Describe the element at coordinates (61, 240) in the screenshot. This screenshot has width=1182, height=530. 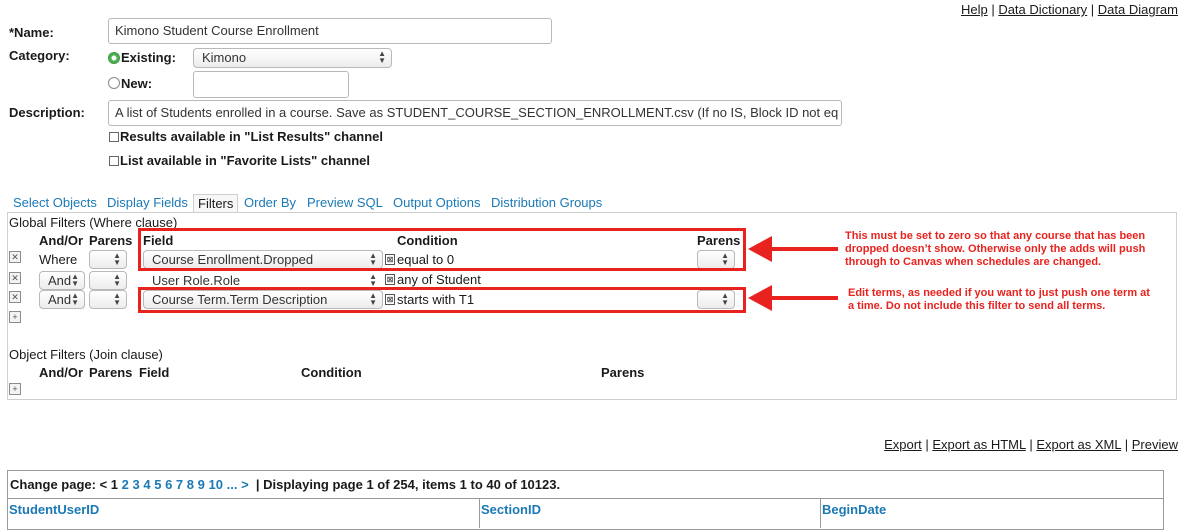
I see `global-andor-header: And/Or` at that location.